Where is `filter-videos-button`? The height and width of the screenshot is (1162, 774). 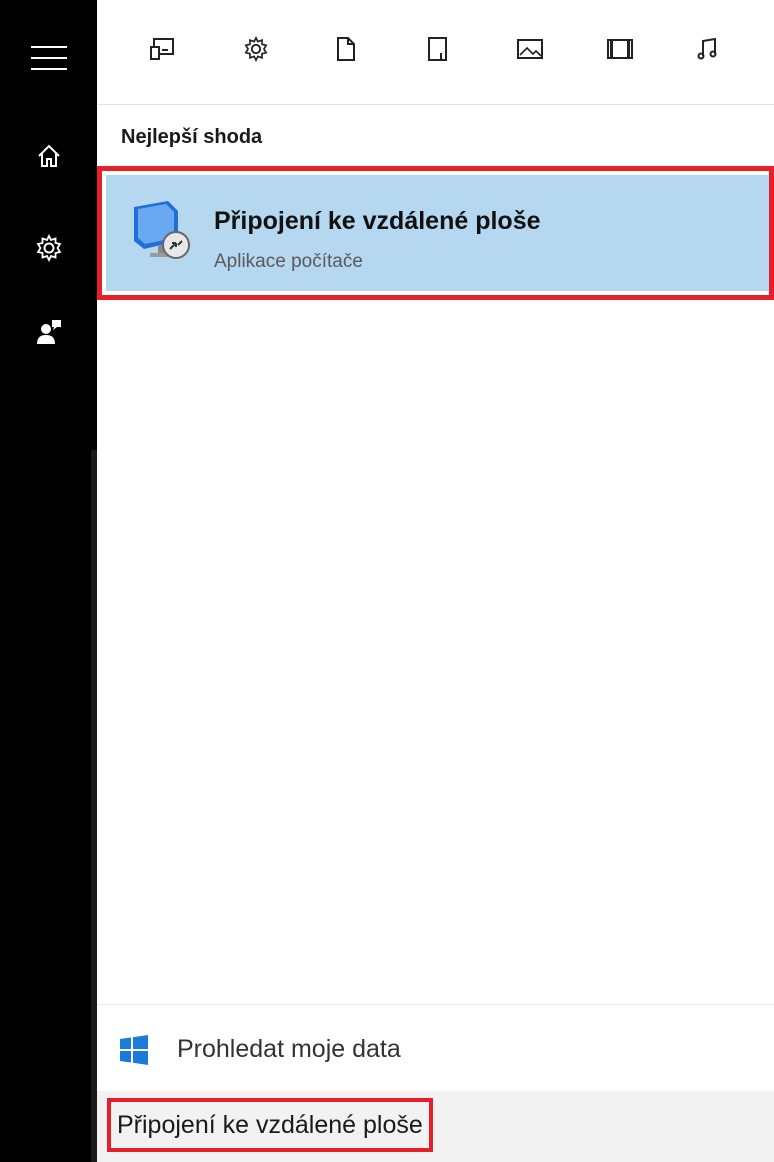
filter-videos-button is located at coordinates (620, 51).